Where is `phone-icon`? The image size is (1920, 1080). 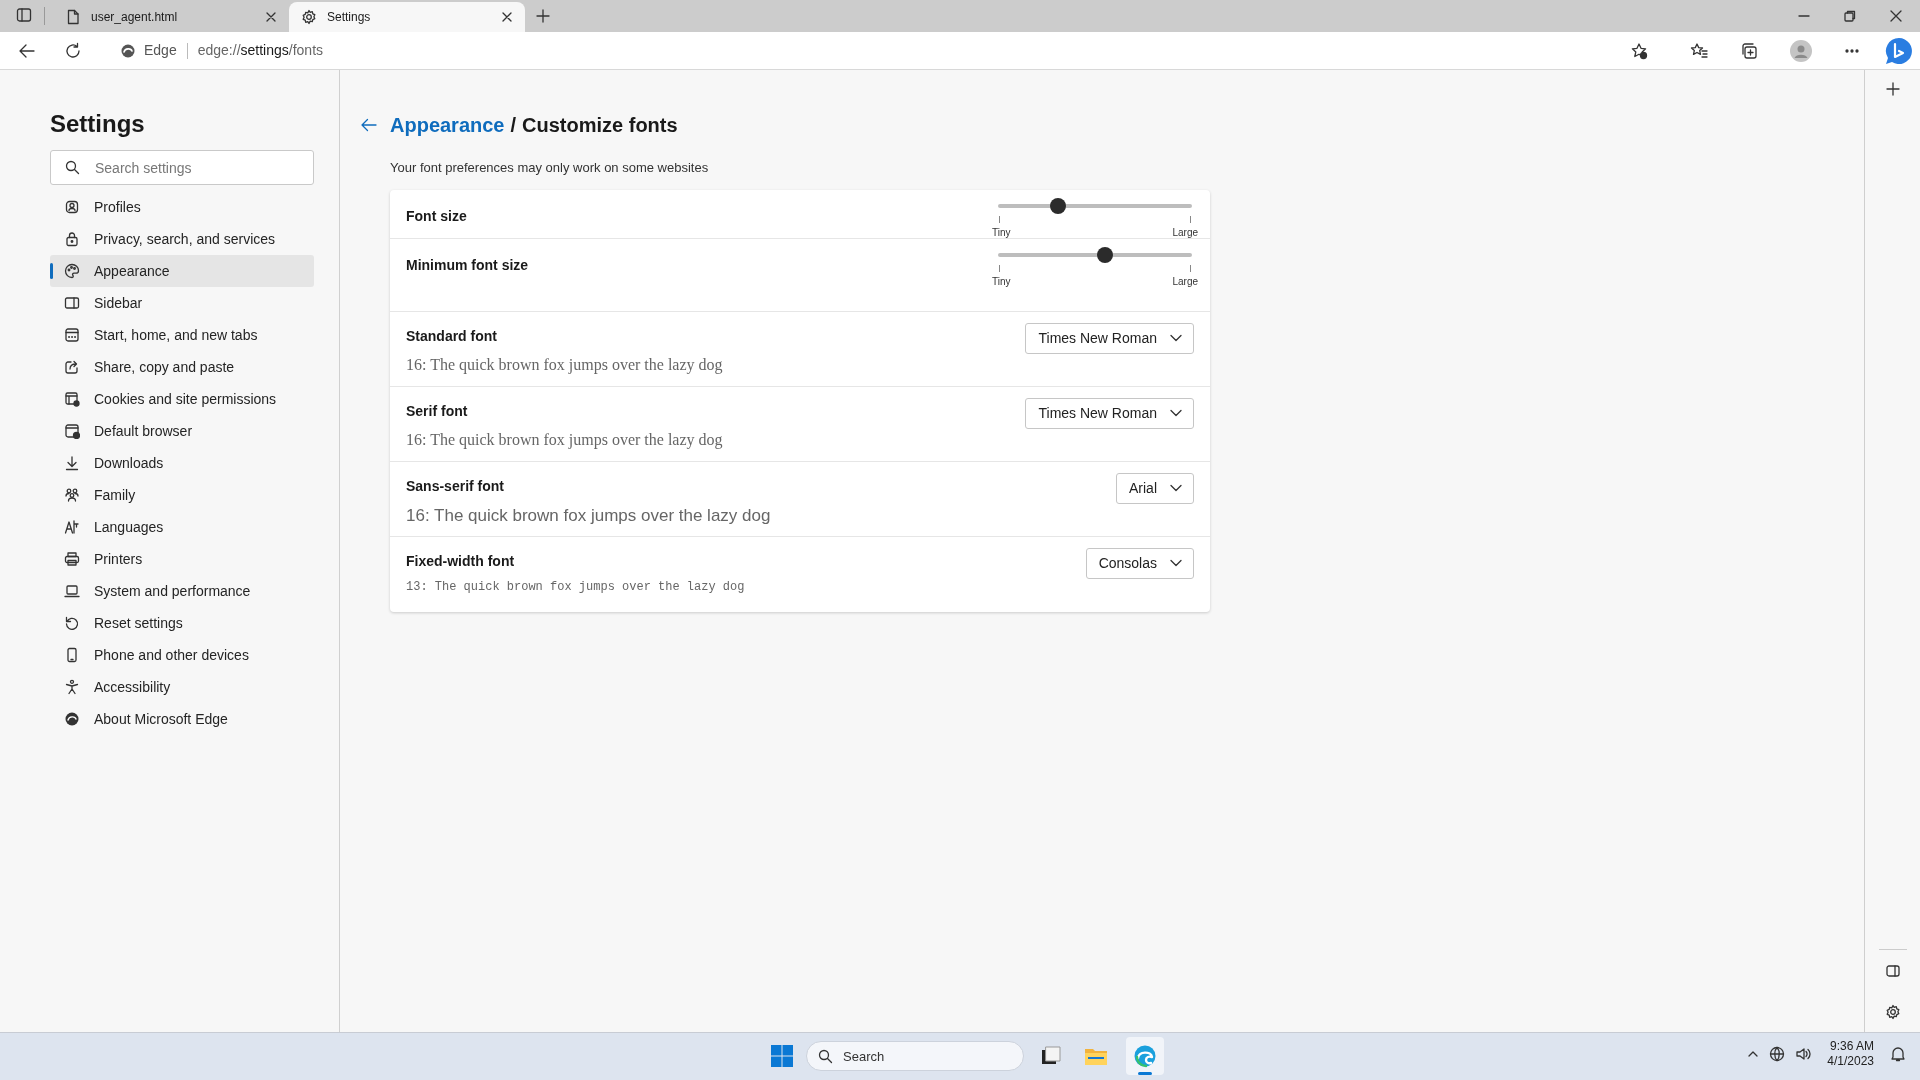 phone-icon is located at coordinates (72, 655).